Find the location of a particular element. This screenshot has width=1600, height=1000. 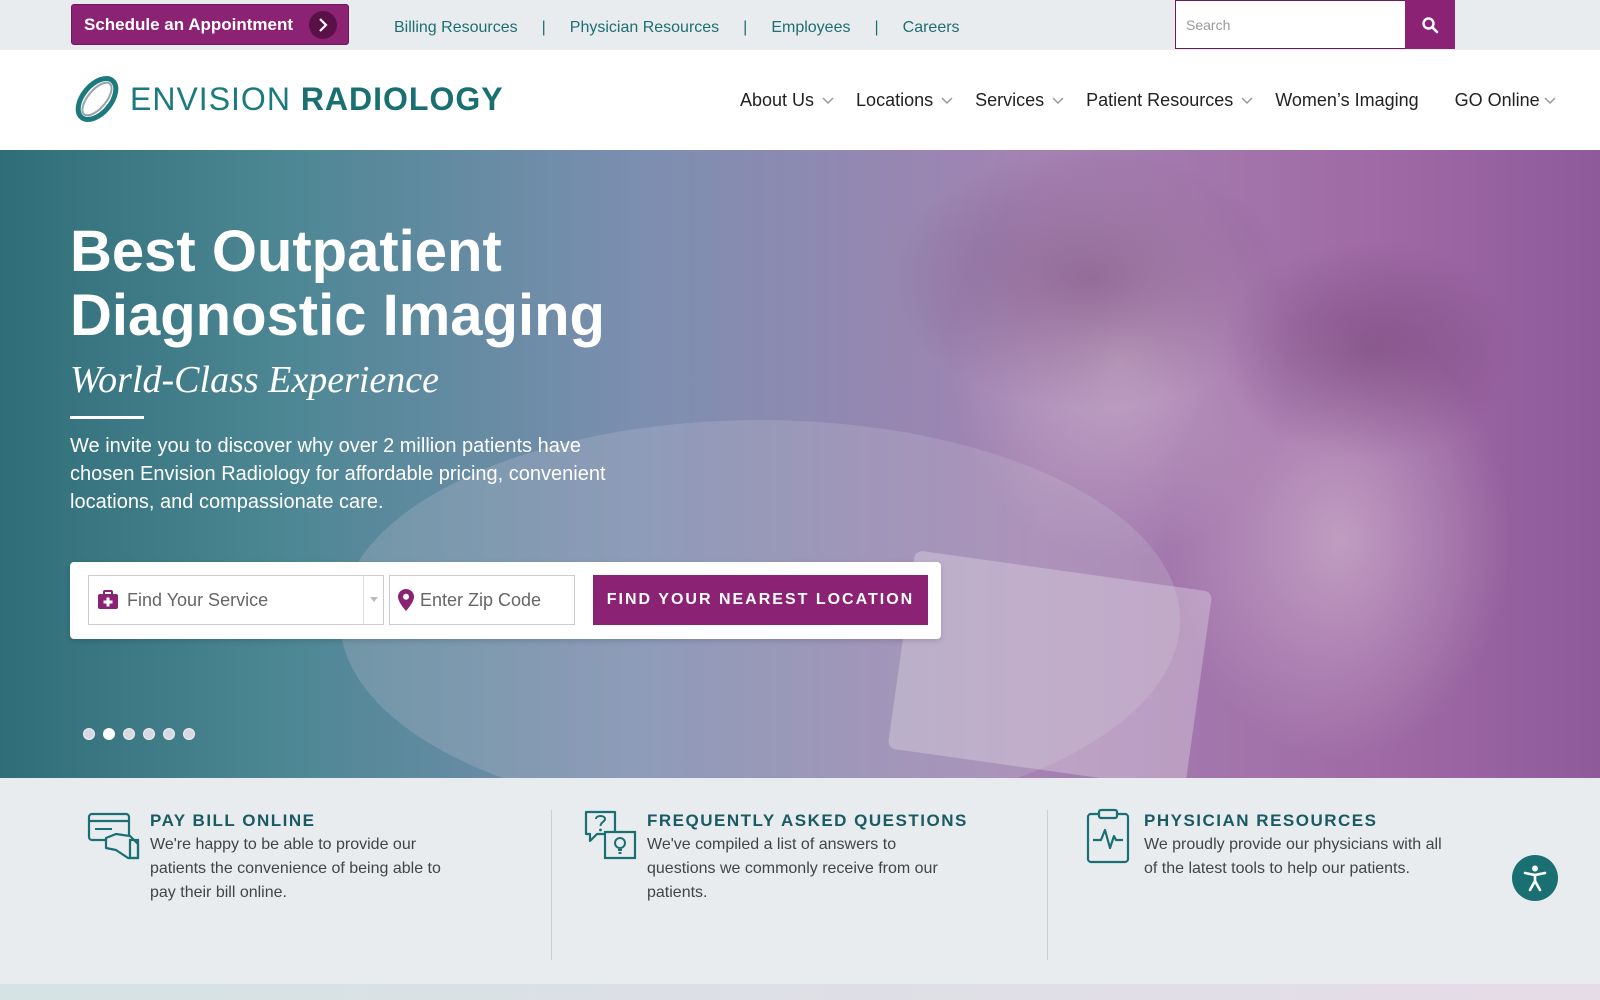

search-button is located at coordinates (1430, 24).